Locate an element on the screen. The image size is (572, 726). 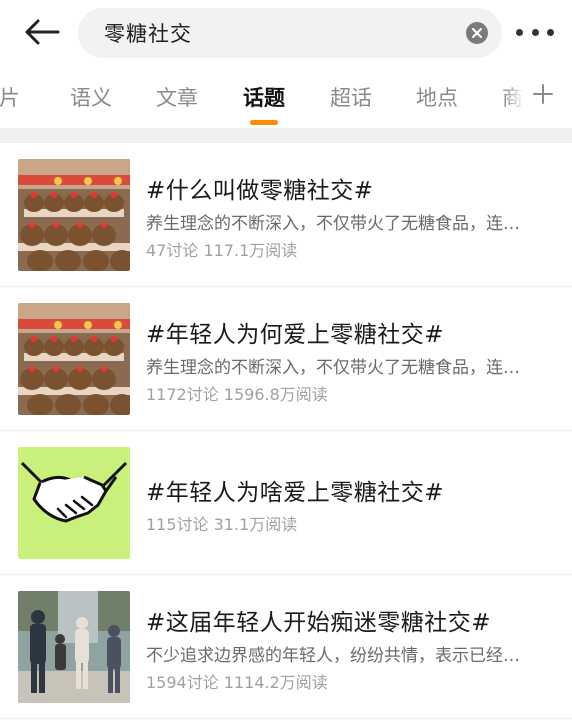
section-divider is located at coordinates (286, 135).